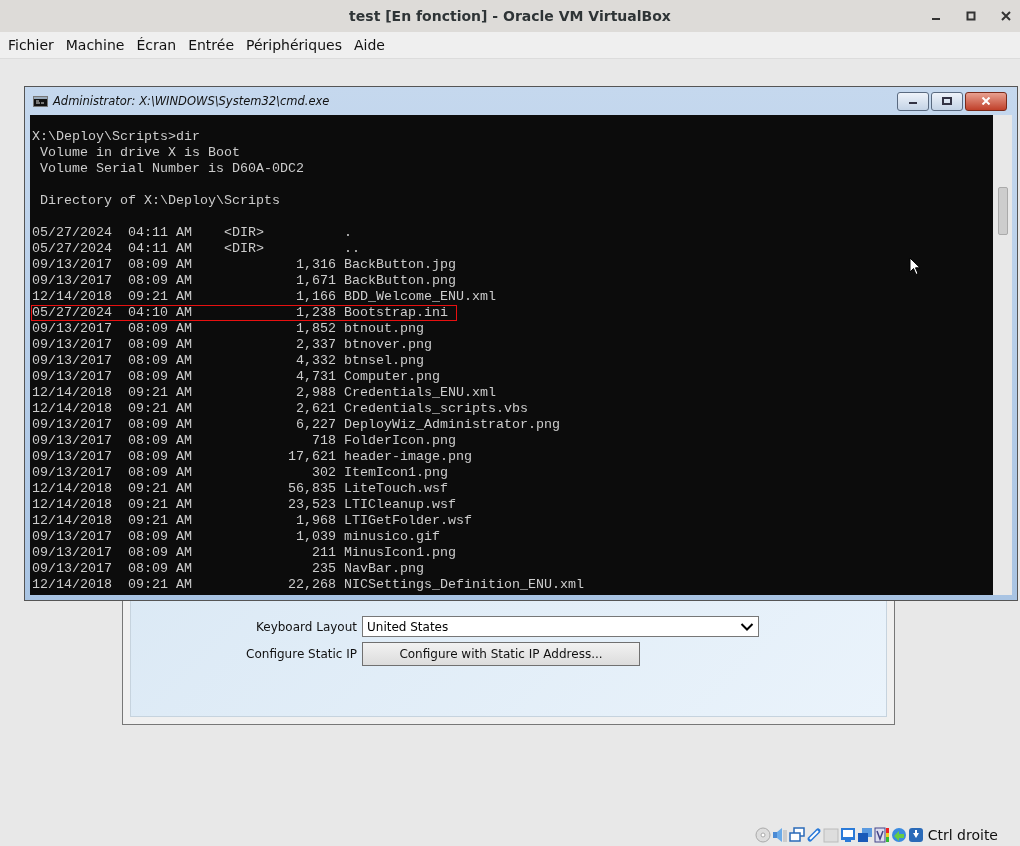 The image size is (1020, 846). Describe the element at coordinates (31, 45) in the screenshot. I see `menu-item: Fichier` at that location.